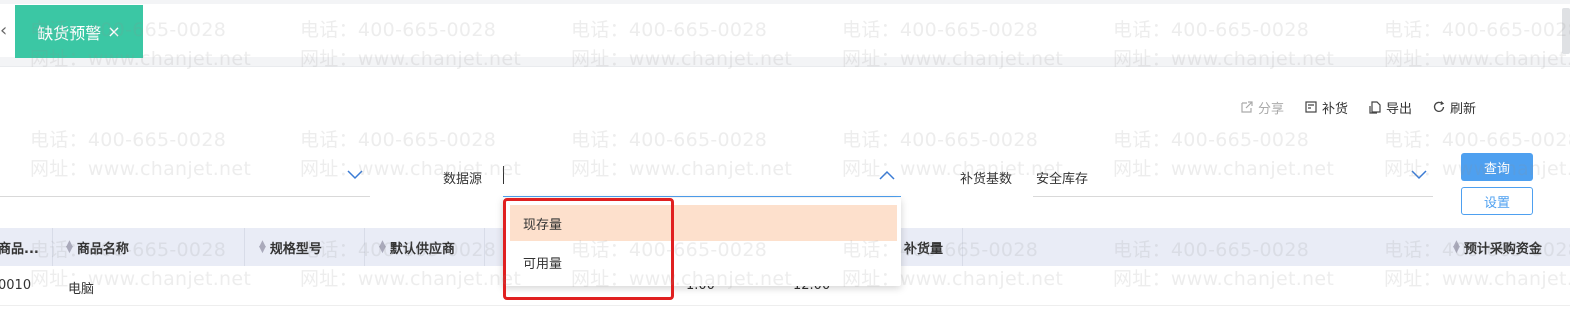 This screenshot has height=312, width=1570. Describe the element at coordinates (1335, 109) in the screenshot. I see `replenish-label: 补货` at that location.